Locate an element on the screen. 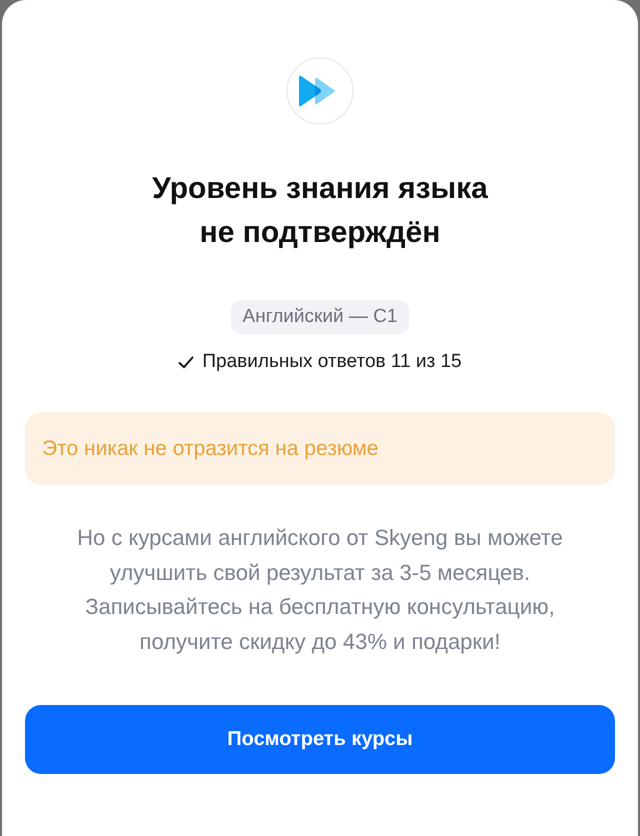 This screenshot has height=836, width=640. check-icon is located at coordinates (186, 362).